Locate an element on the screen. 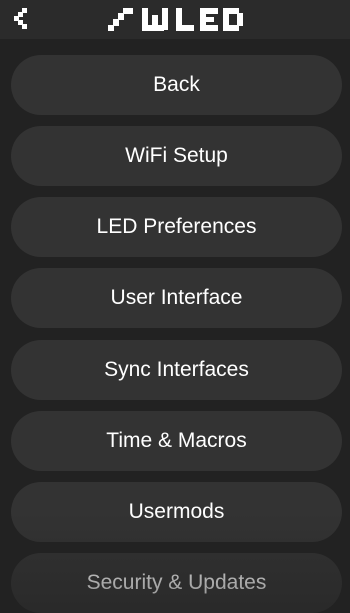 Image resolution: width=350 pixels, height=613 pixels. top-bar is located at coordinates (175, 19).